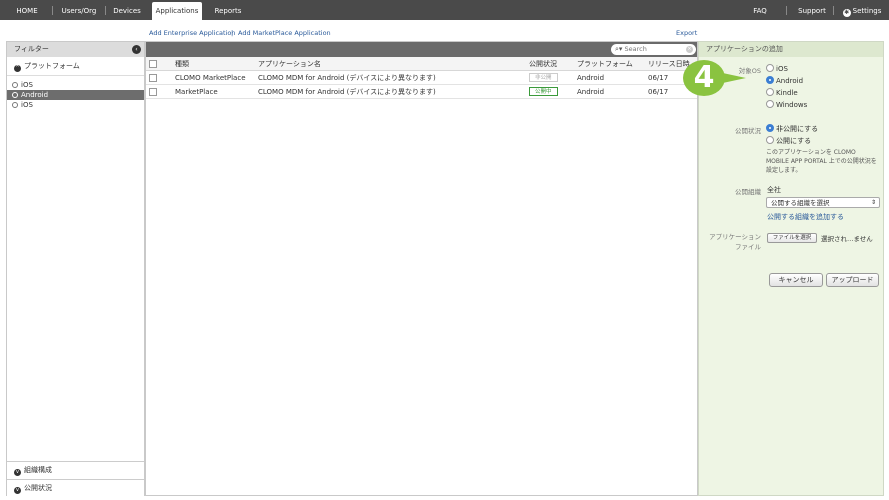  I want to click on nav-settings-label: Settings, so click(867, 11).